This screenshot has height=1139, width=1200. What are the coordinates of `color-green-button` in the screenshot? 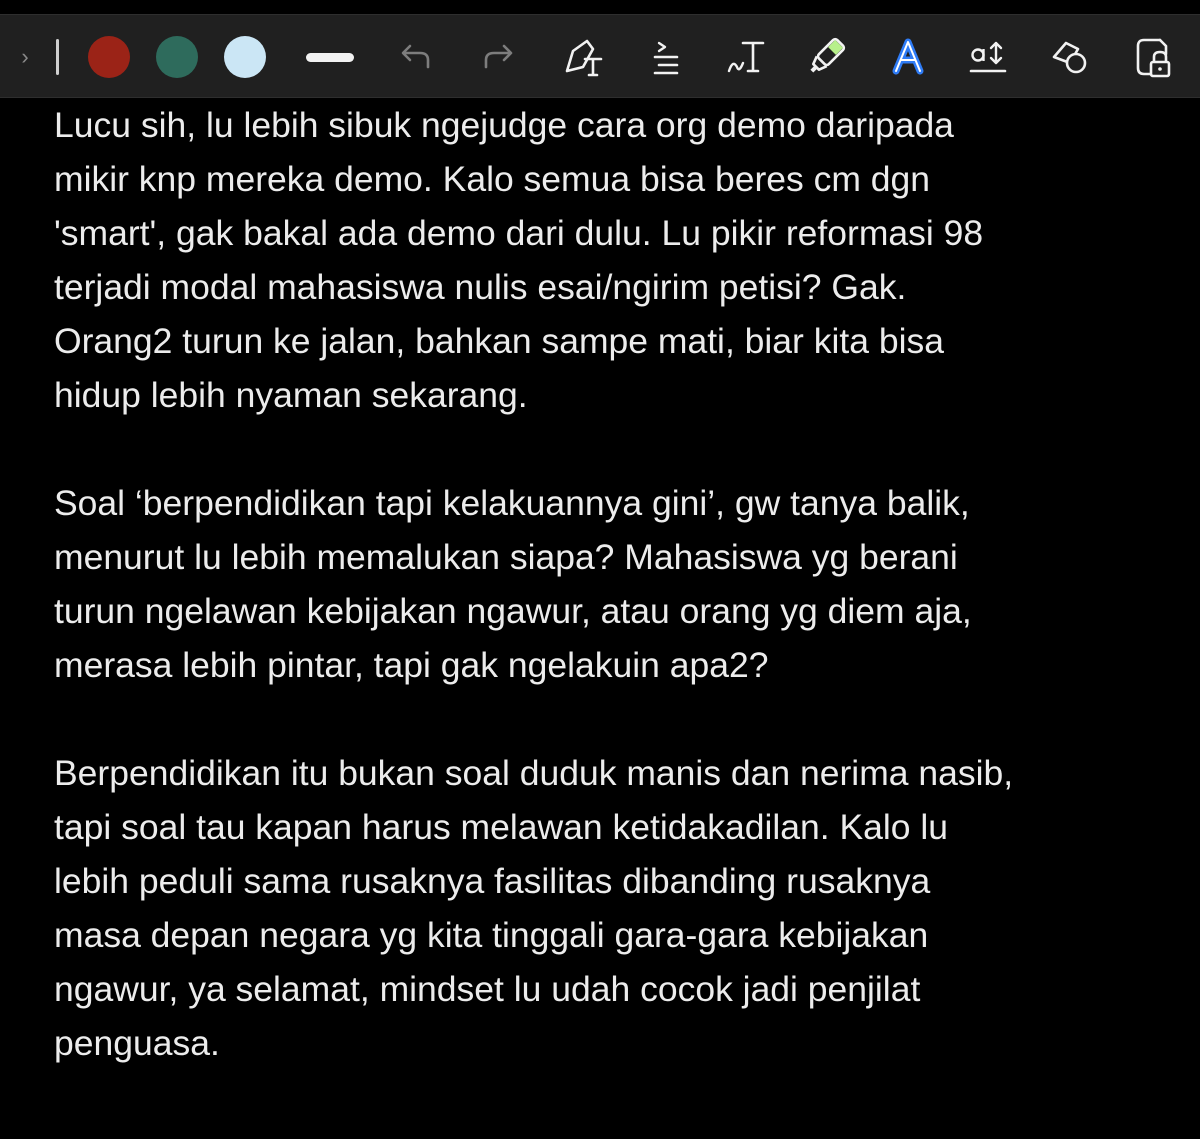 It's located at (177, 57).